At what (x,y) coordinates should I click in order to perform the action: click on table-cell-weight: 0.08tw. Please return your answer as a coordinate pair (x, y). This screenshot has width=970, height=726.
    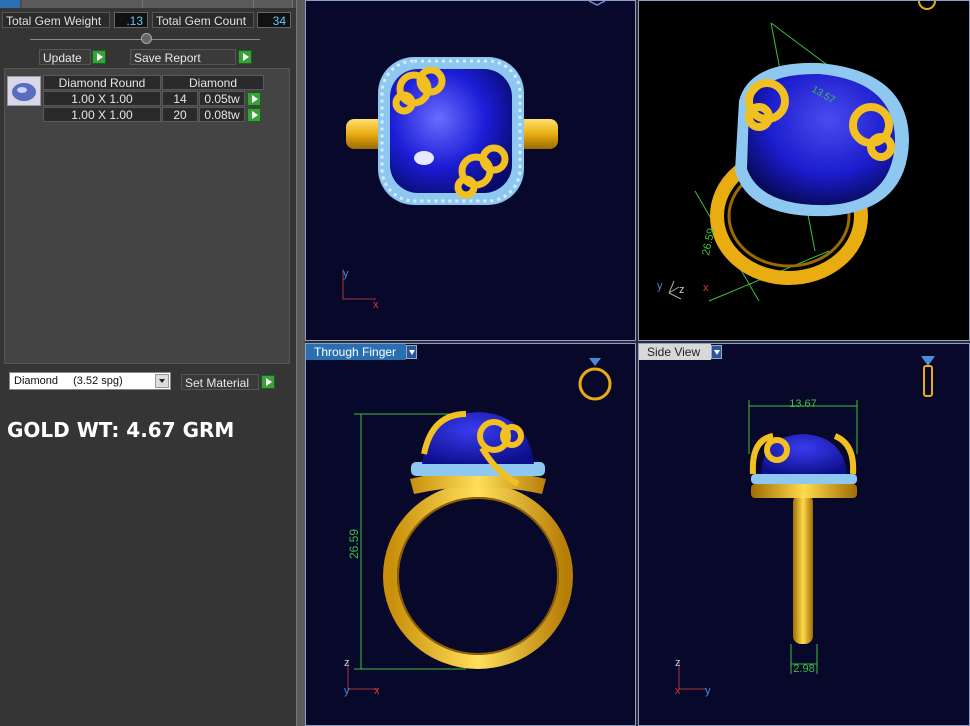
    Looking at the image, I should click on (222, 114).